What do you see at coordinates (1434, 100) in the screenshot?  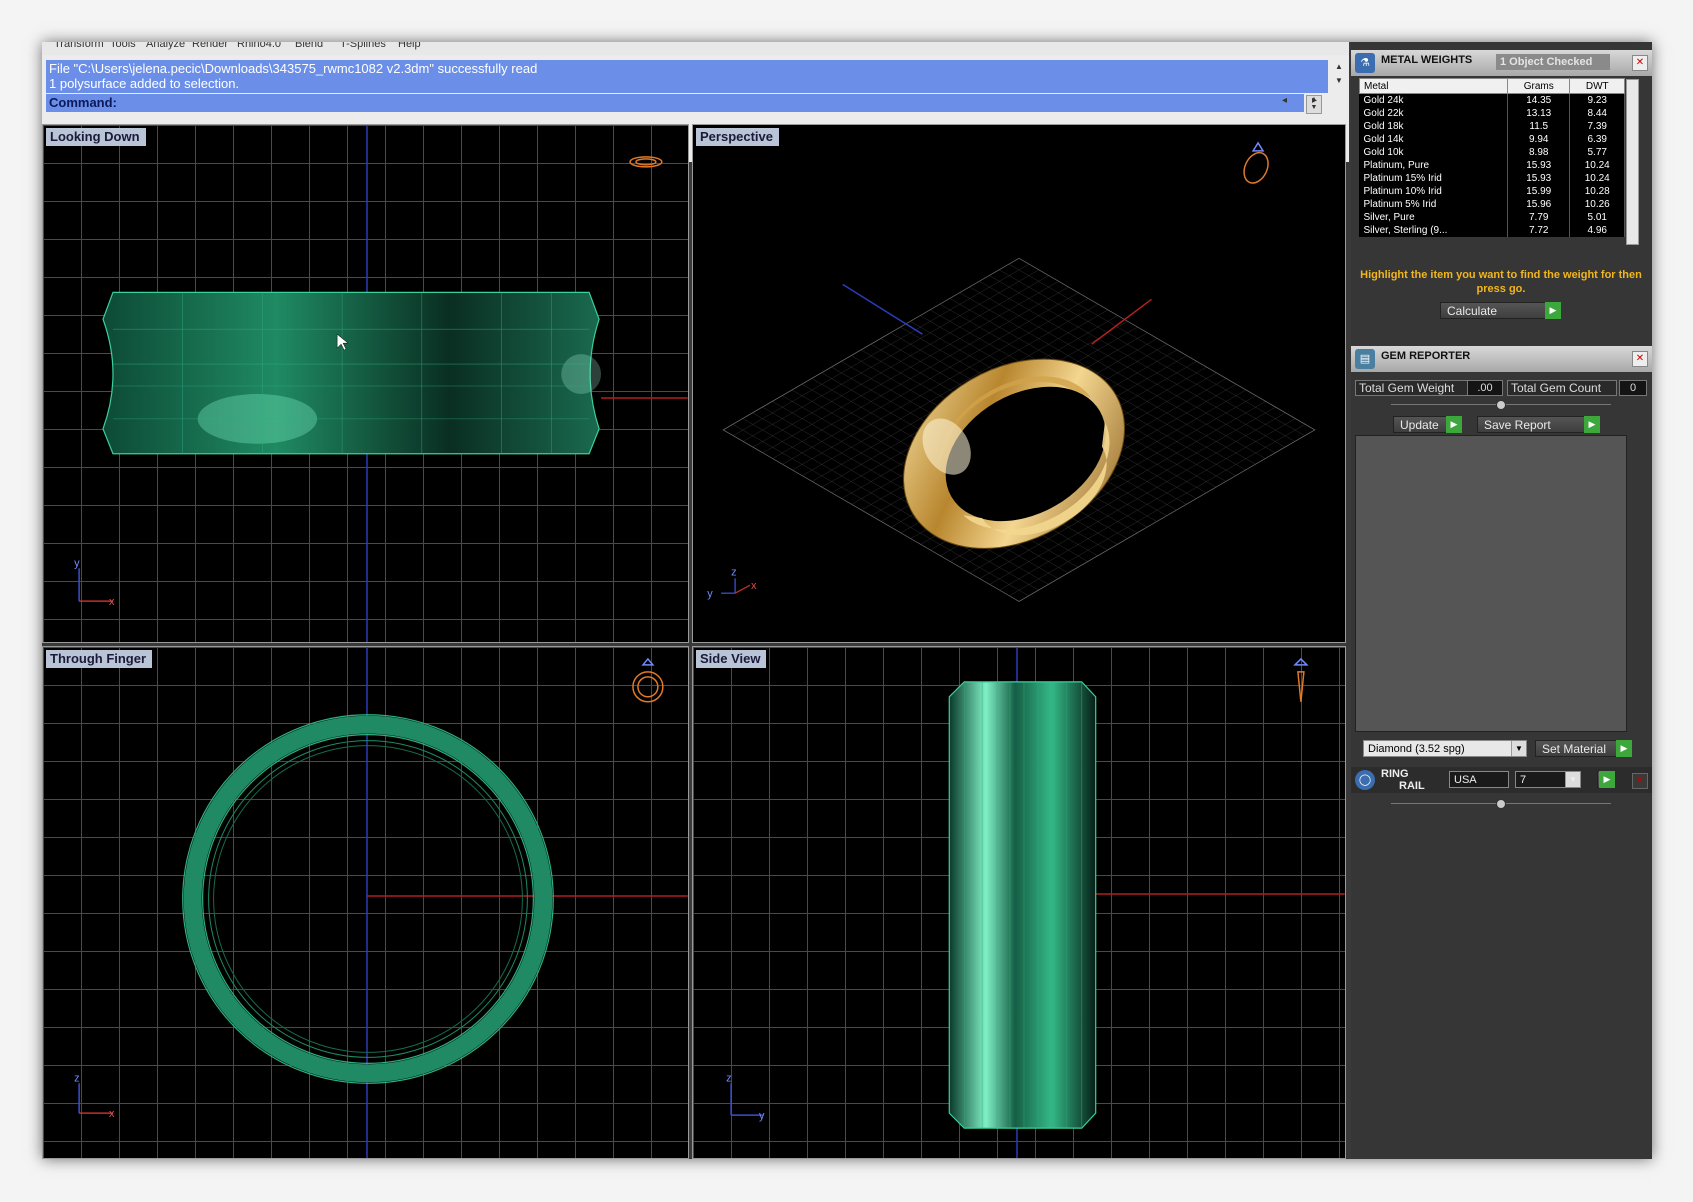 I see `metal-cell: Gold 24k` at bounding box center [1434, 100].